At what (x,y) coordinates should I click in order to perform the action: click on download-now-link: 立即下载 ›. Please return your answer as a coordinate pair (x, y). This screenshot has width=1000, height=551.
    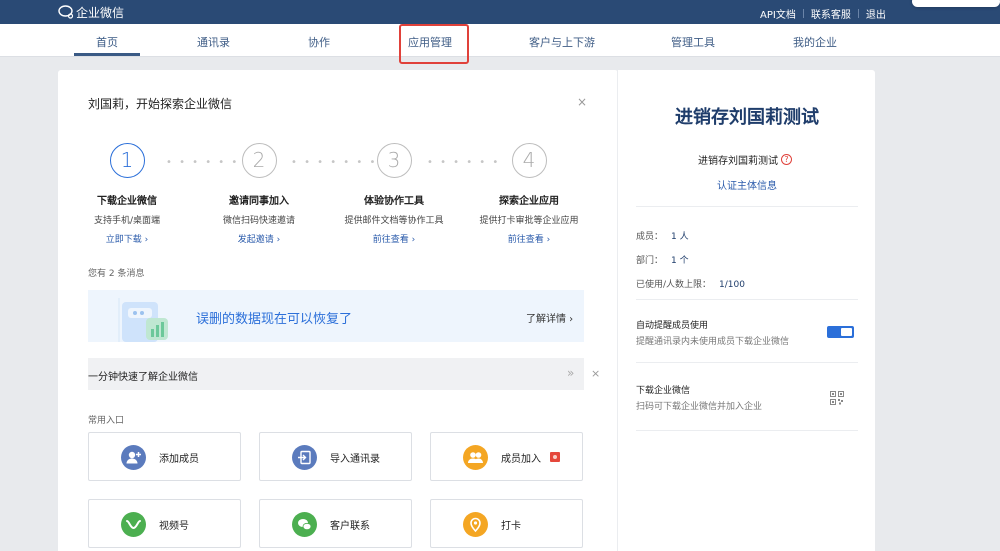
    Looking at the image, I should click on (127, 238).